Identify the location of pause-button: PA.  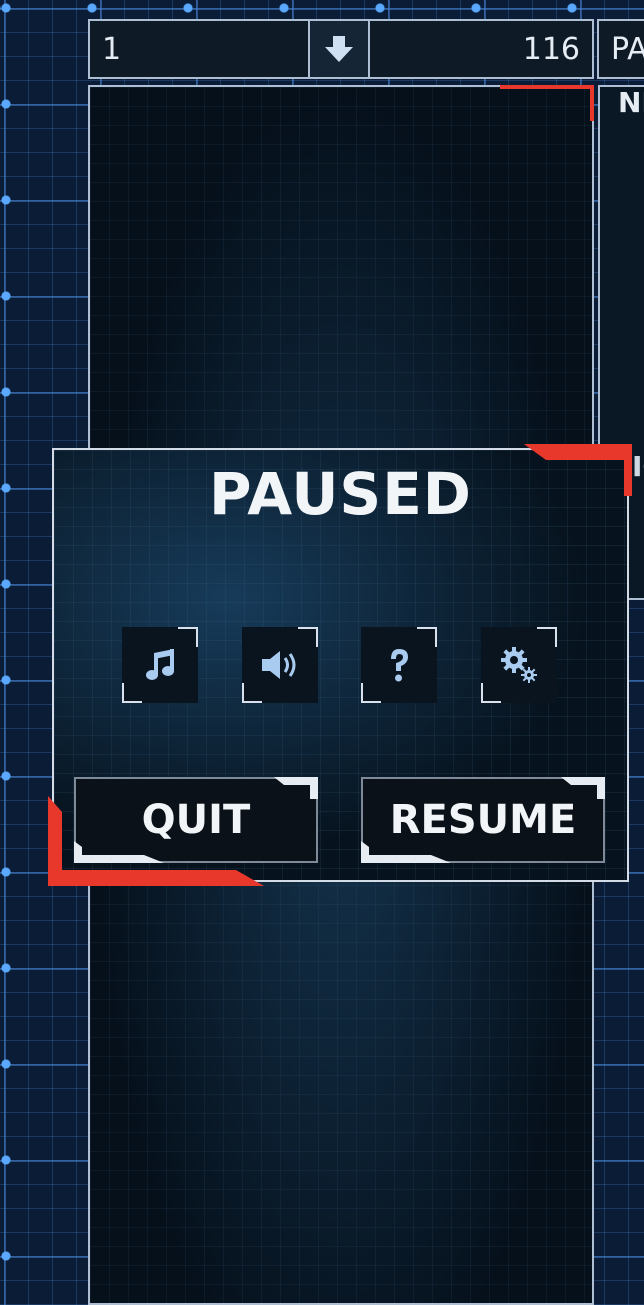
(620, 49).